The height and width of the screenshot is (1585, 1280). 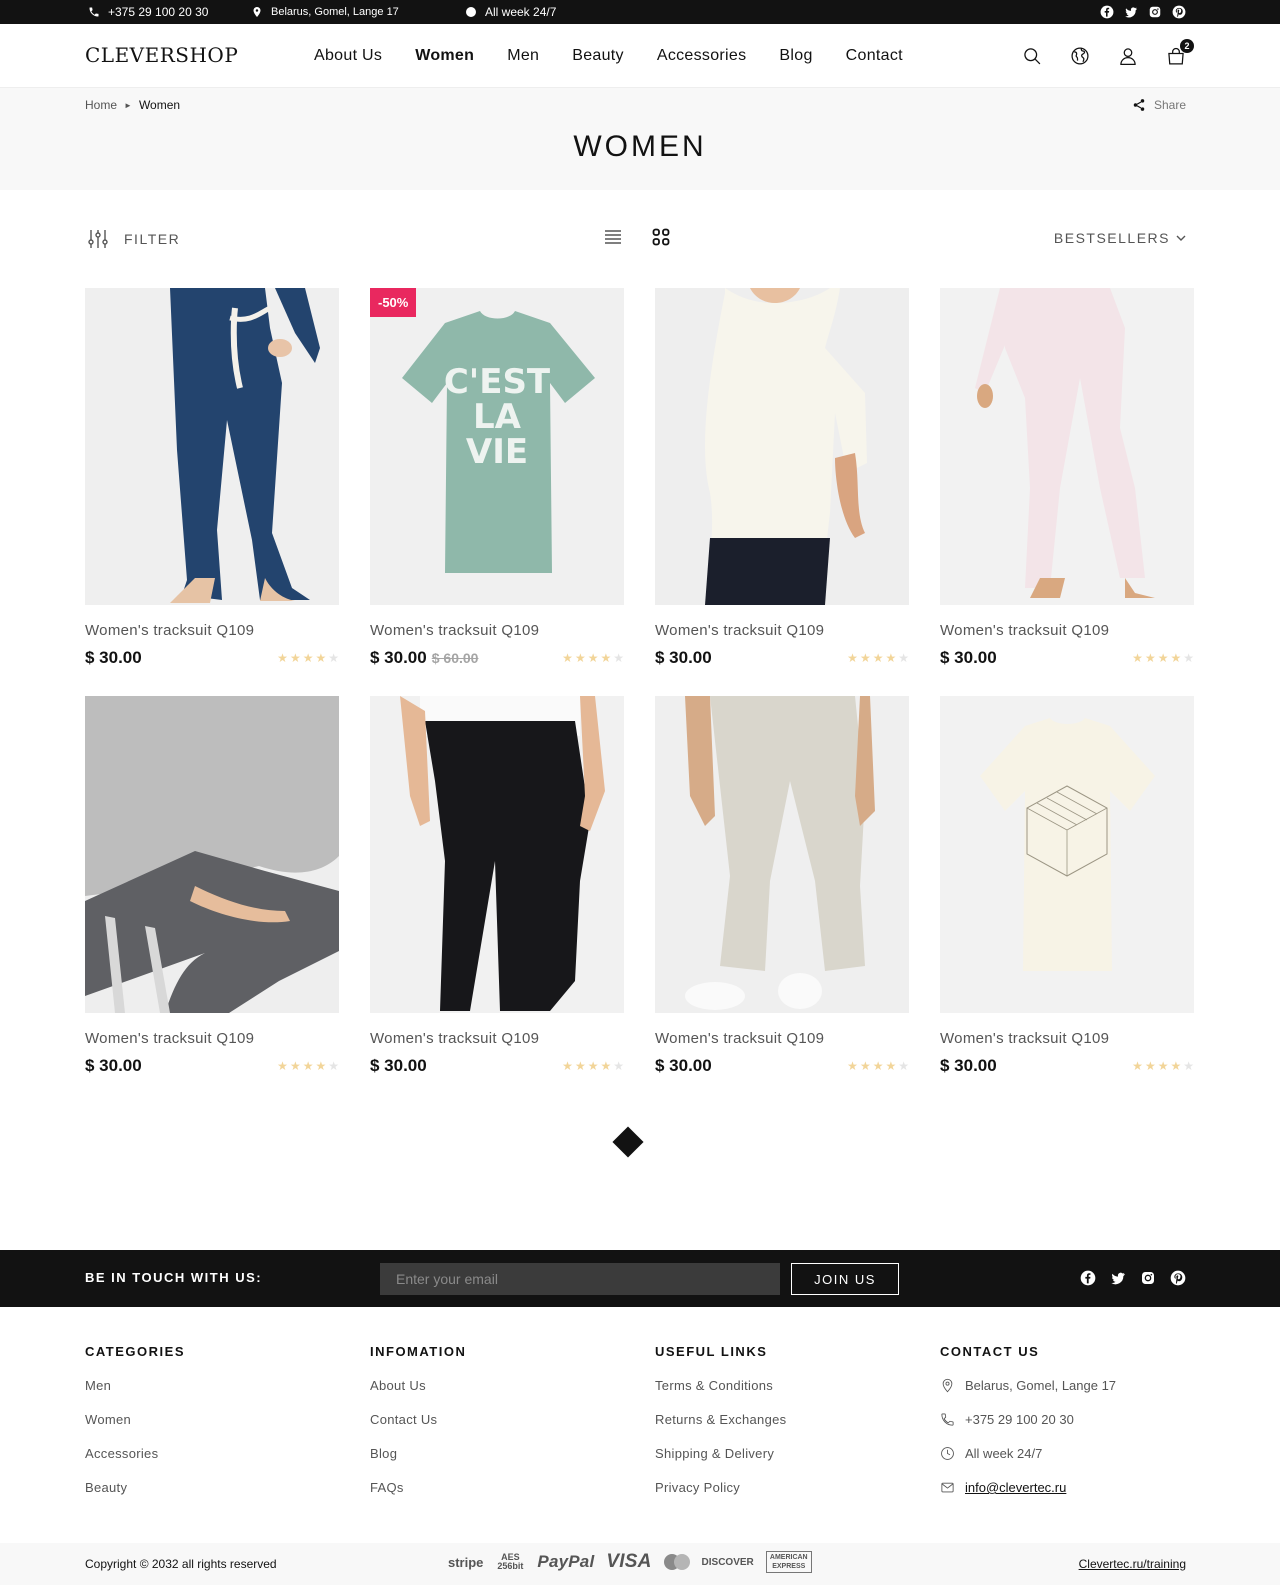 What do you see at coordinates (227, 1385) in the screenshot?
I see `footer-link: Men` at bounding box center [227, 1385].